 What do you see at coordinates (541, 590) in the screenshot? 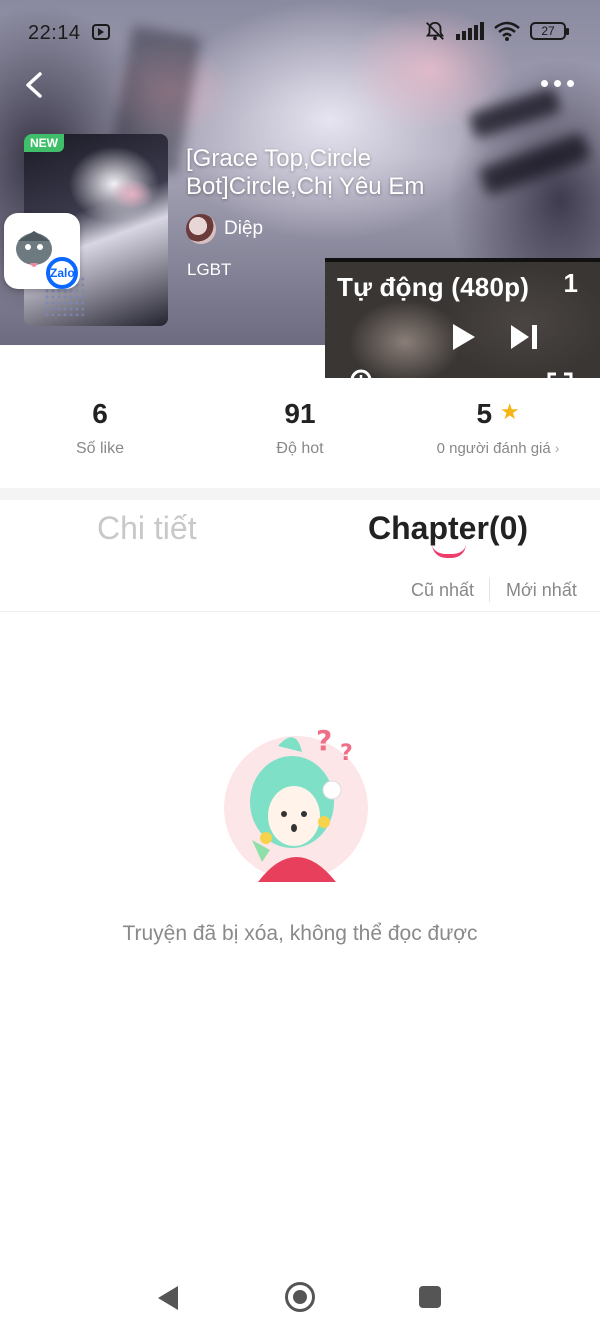
I see `sort-newest-button: Mới nhất` at bounding box center [541, 590].